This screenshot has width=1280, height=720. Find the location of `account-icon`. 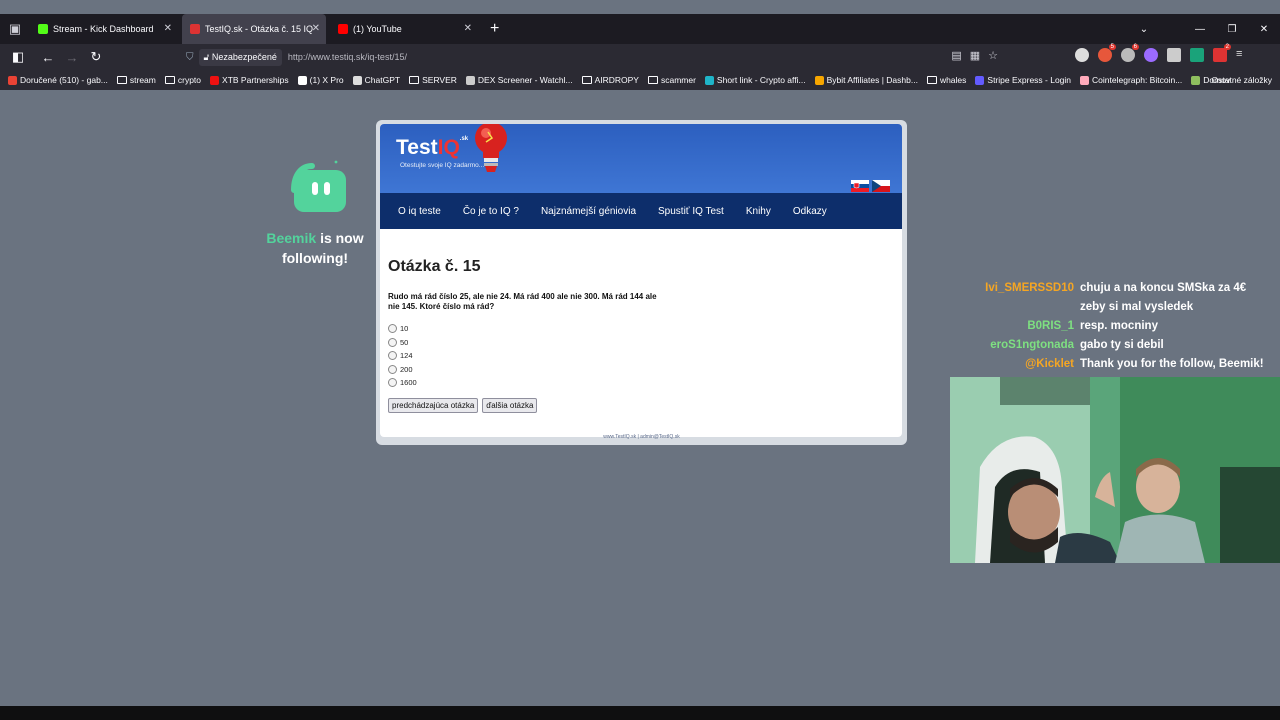

account-icon is located at coordinates (1082, 55).